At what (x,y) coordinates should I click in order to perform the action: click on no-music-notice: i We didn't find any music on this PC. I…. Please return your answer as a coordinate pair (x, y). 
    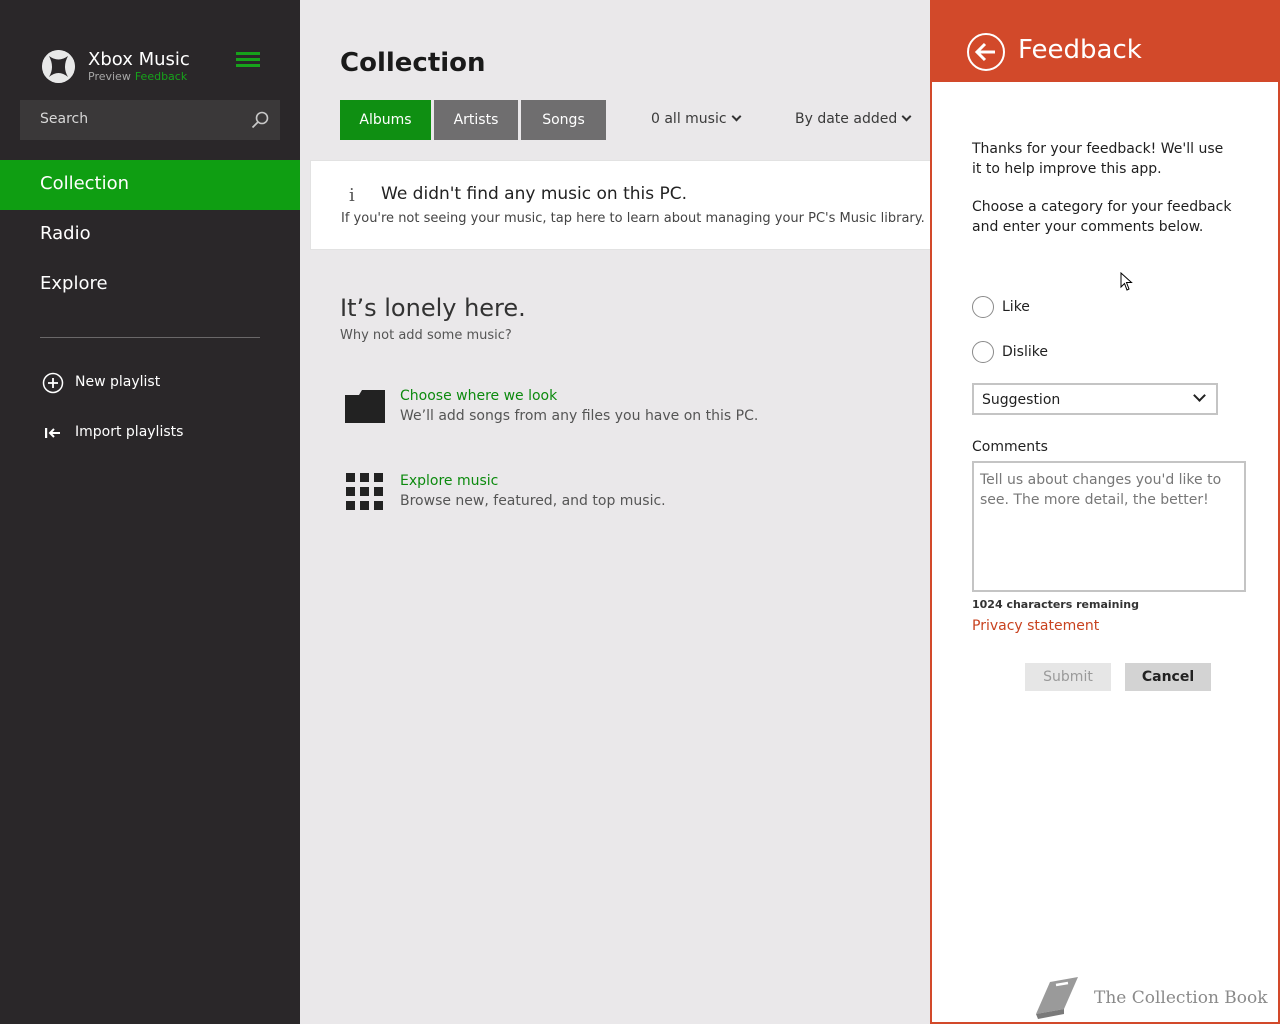
    Looking at the image, I should click on (620, 205).